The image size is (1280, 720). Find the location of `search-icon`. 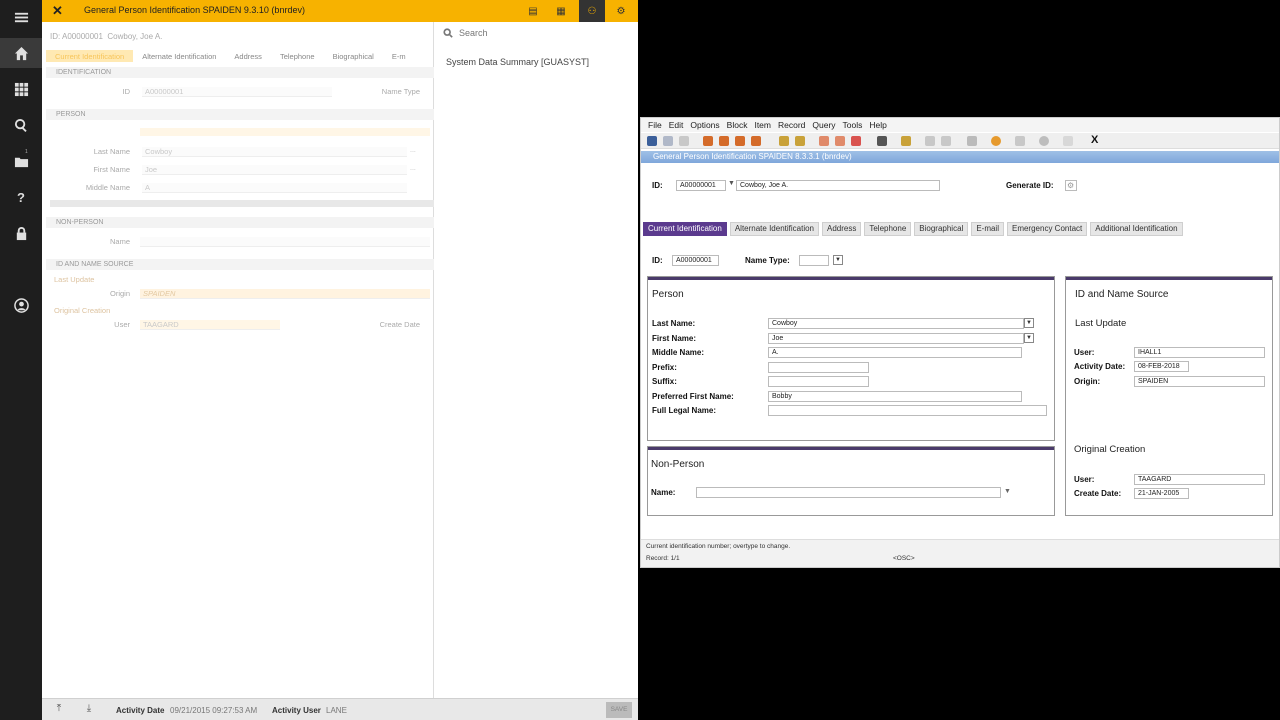

search-icon is located at coordinates (21, 125).